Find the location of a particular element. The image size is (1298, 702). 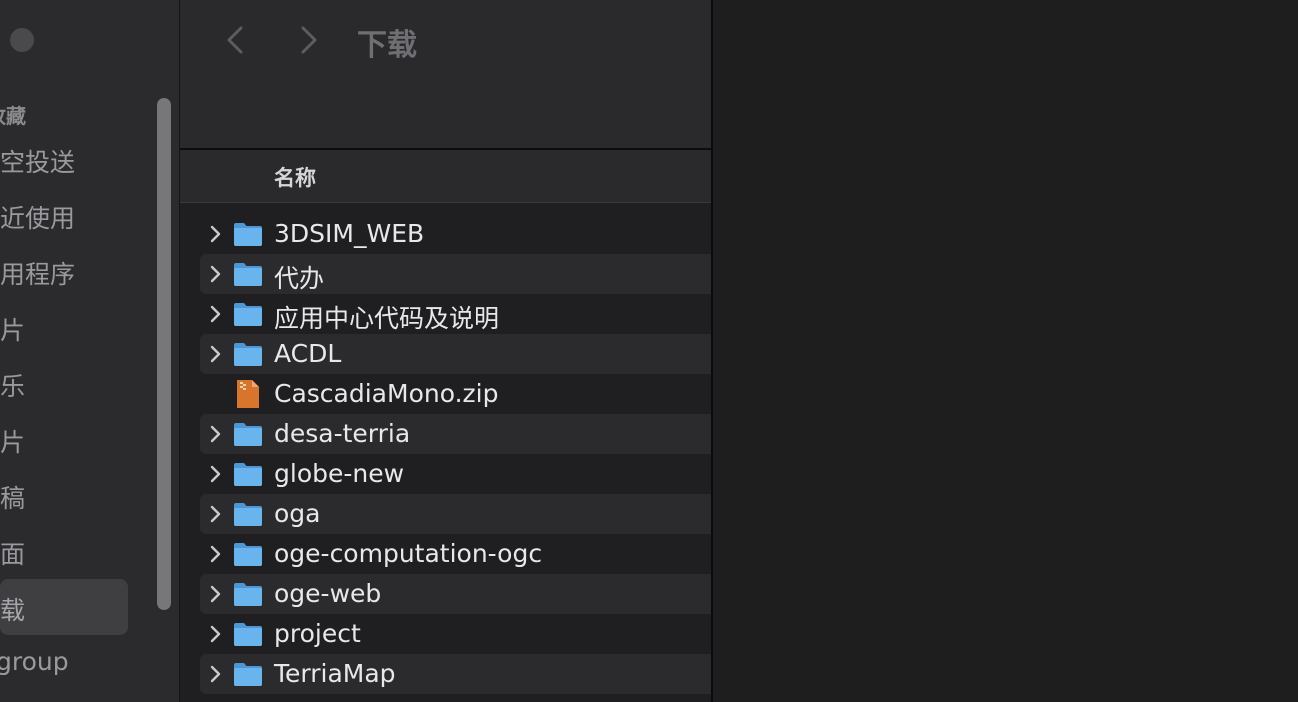

sidebar-item-label: group is located at coordinates (34, 661).